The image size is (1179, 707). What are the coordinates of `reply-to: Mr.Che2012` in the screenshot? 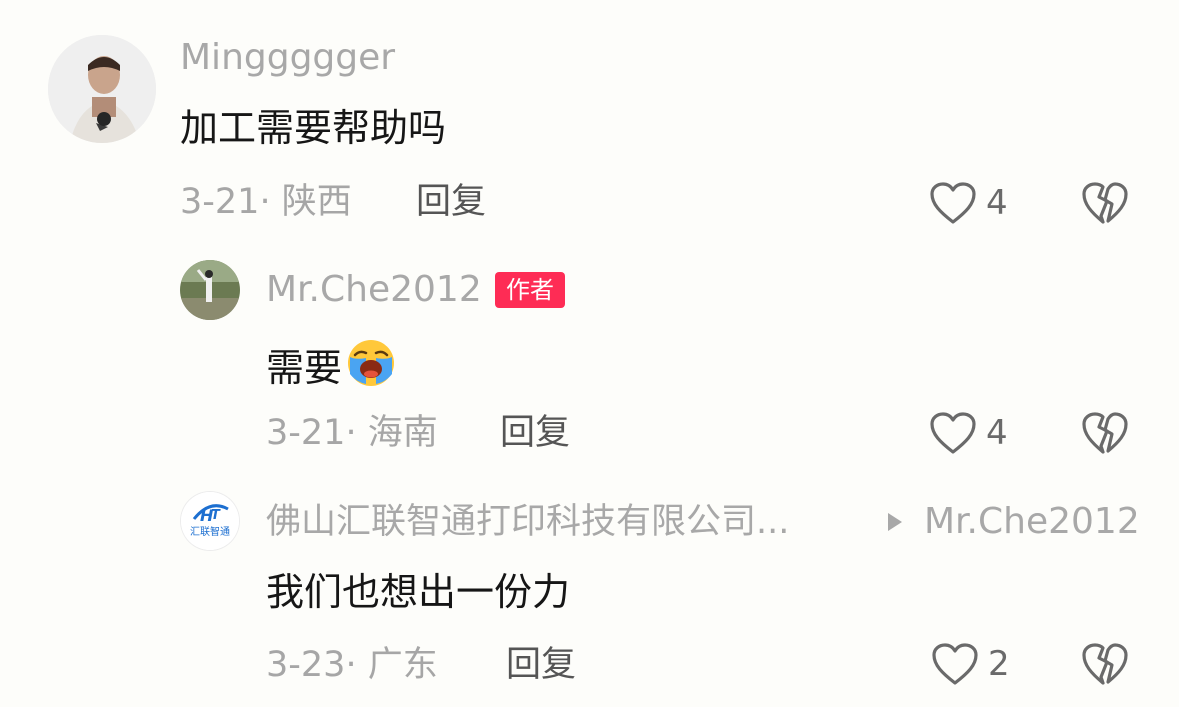 It's located at (1014, 522).